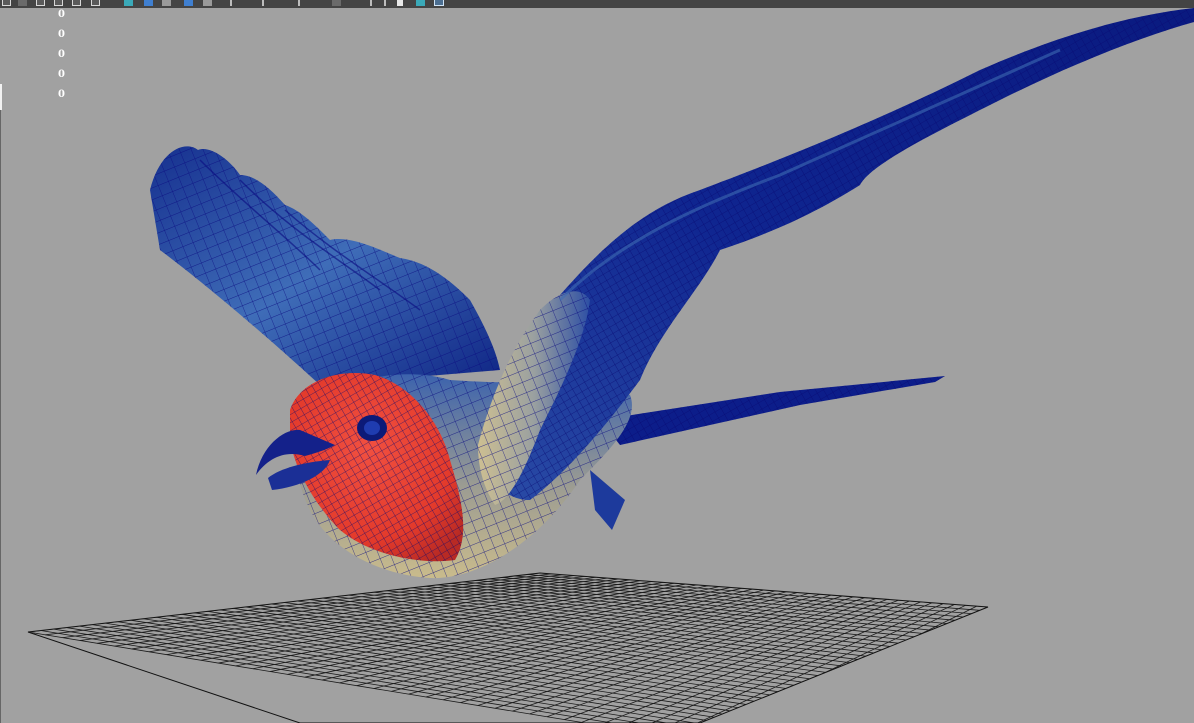  What do you see at coordinates (166, 3) in the screenshot?
I see `display-icon` at bounding box center [166, 3].